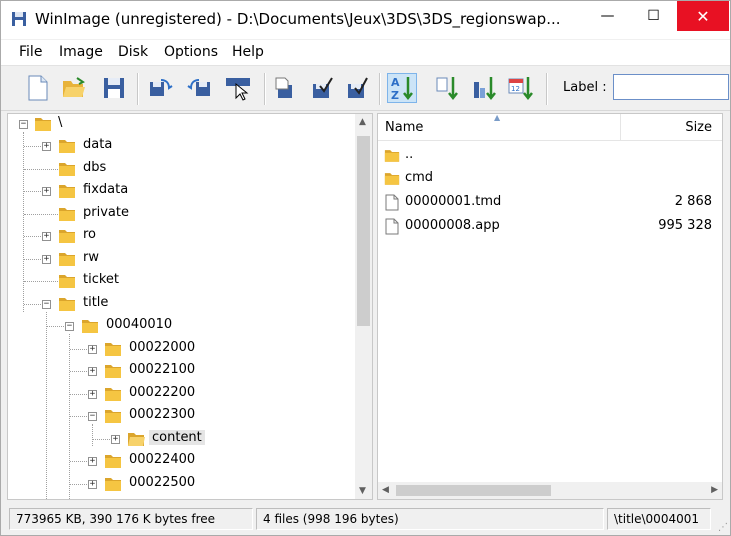 The image size is (731, 536). I want to click on tree-vertical-scrollbar: ▲ ▼, so click(363, 306).